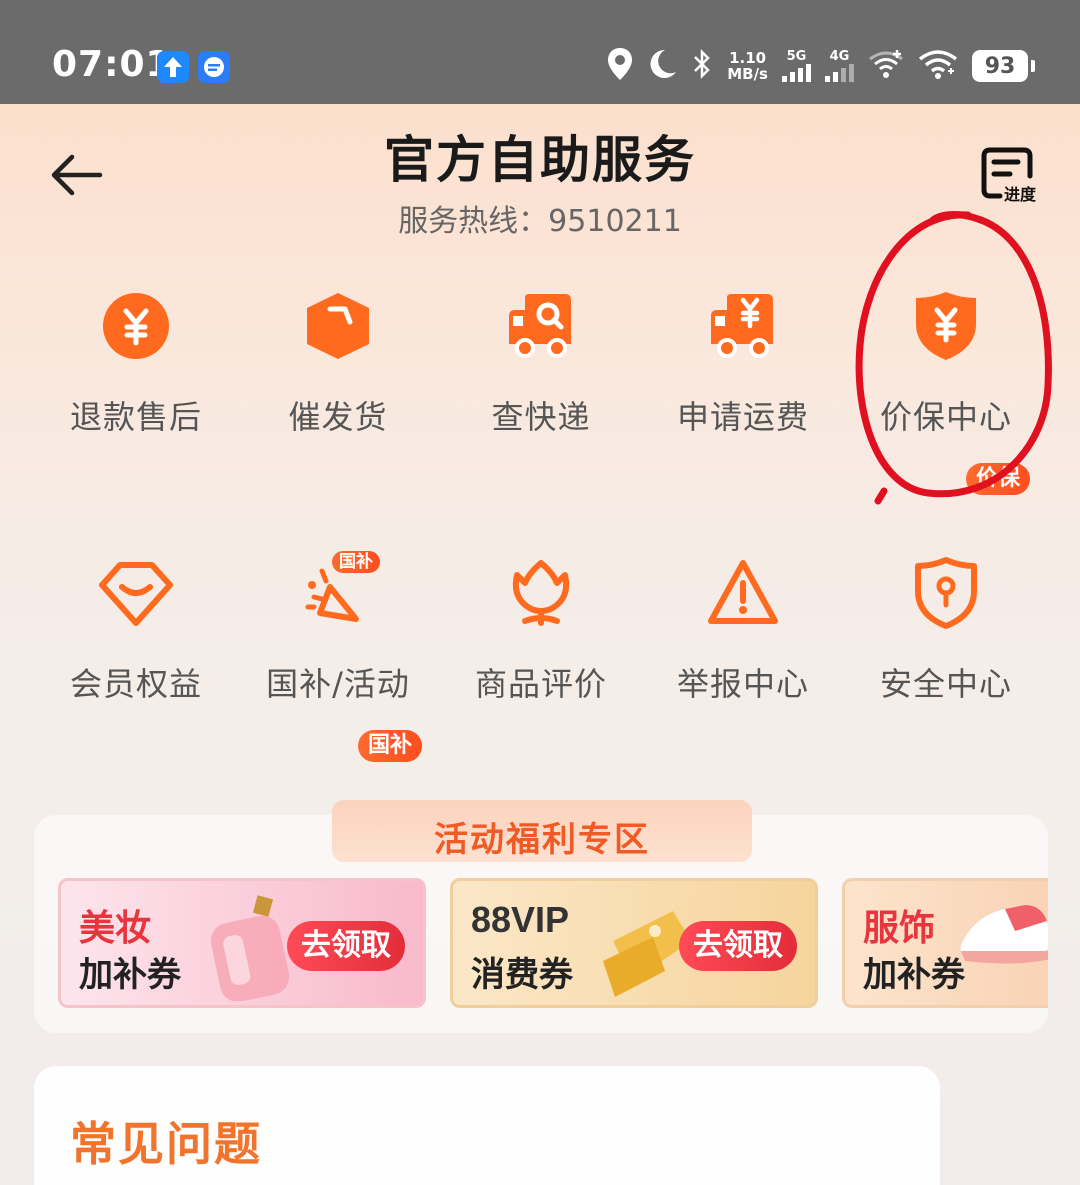 This screenshot has width=1080, height=1185. Describe the element at coordinates (542, 840) in the screenshot. I see `activity-title: 活动福利专区` at that location.